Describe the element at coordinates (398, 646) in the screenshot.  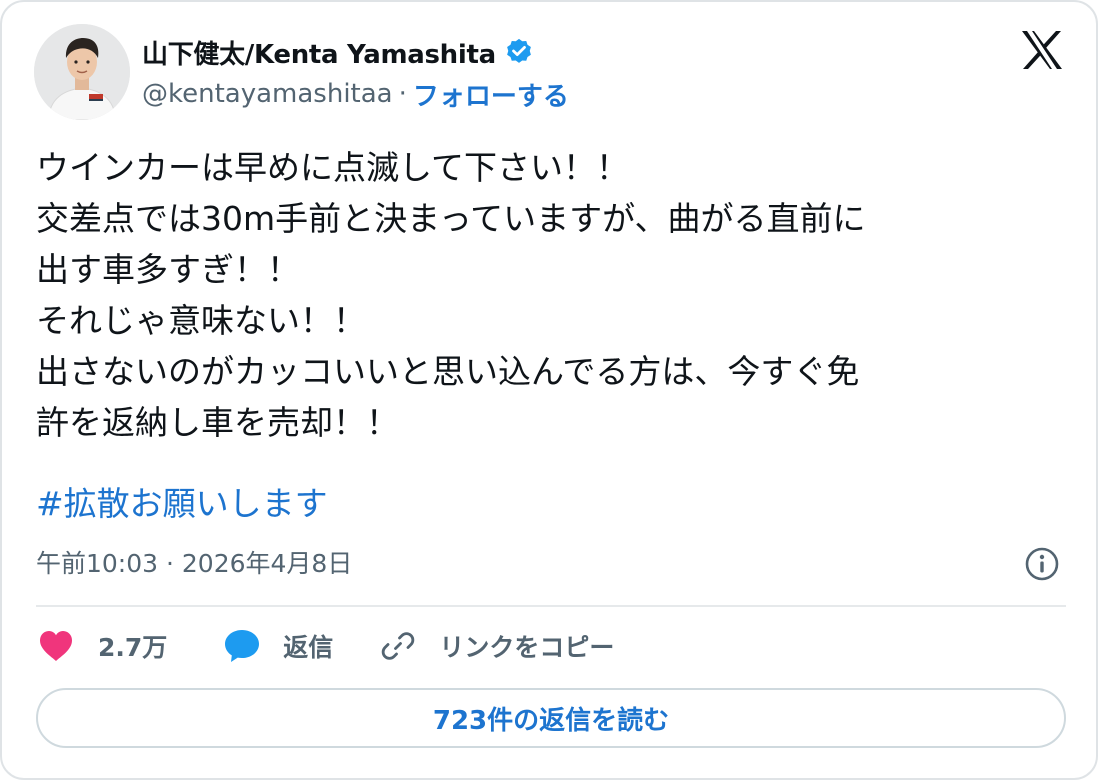
I see `link-icon` at that location.